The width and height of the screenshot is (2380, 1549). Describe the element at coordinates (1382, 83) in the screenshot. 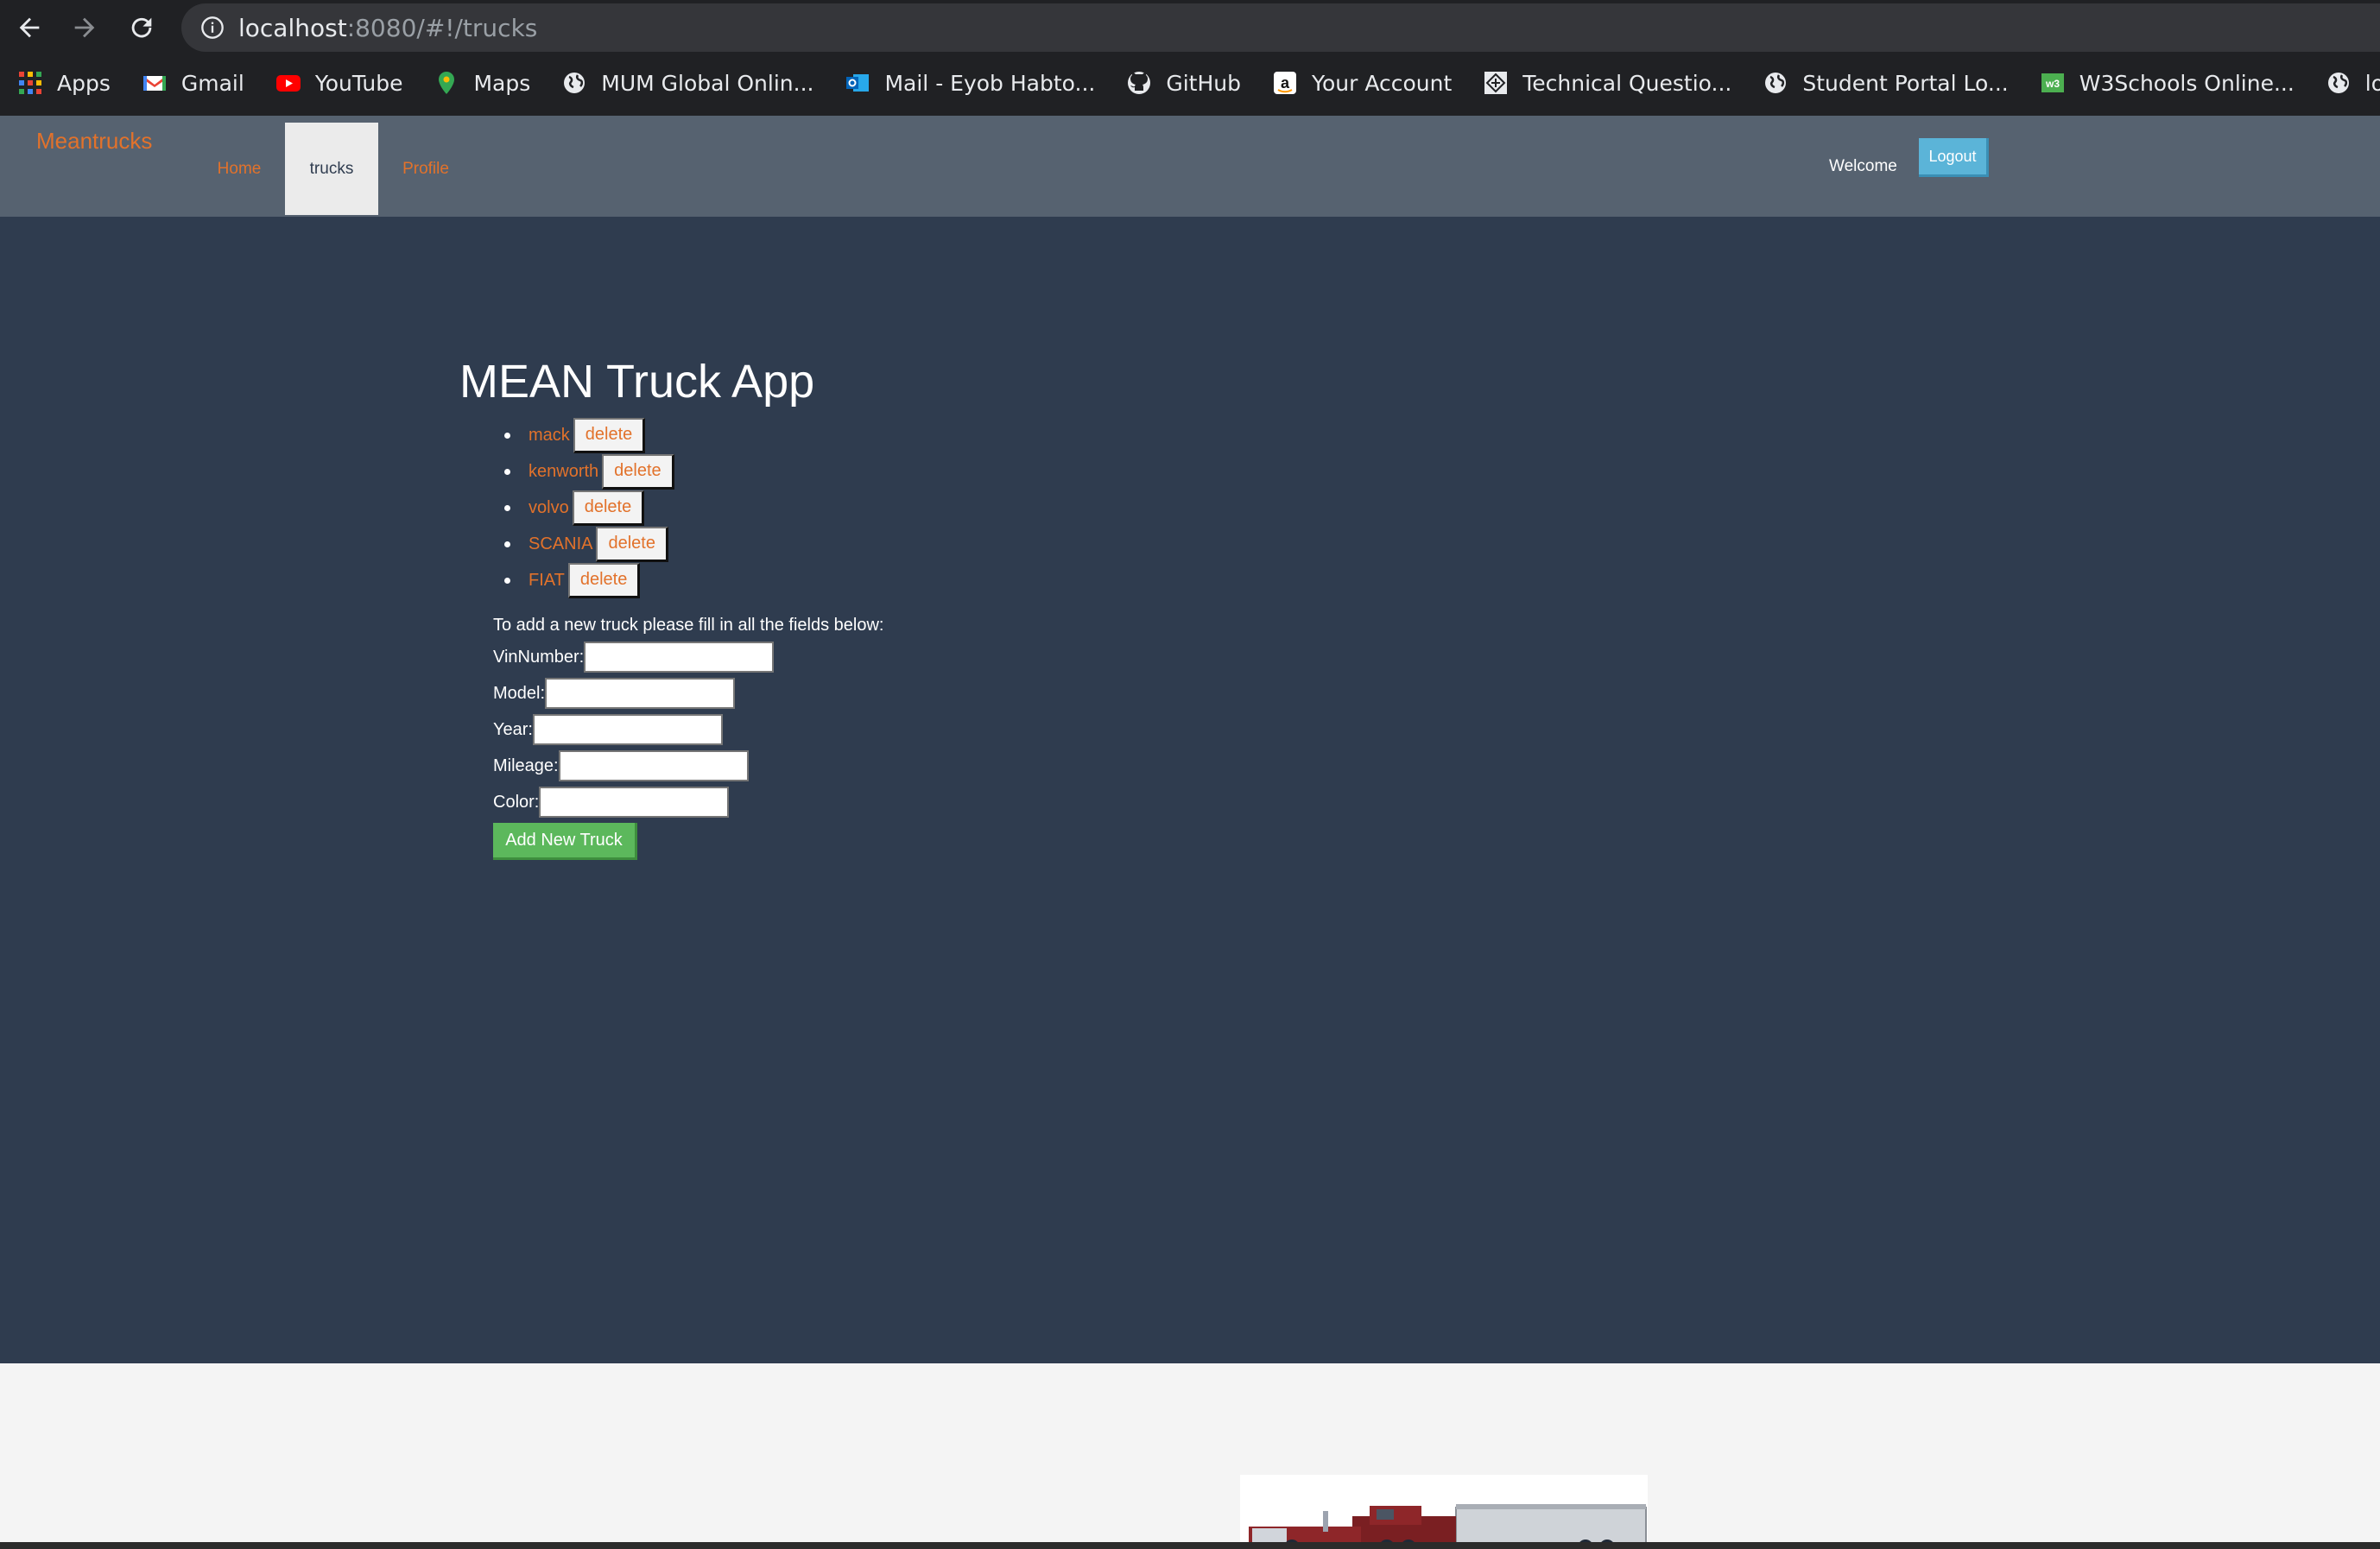

I see `bookmark-label: Your Account` at that location.